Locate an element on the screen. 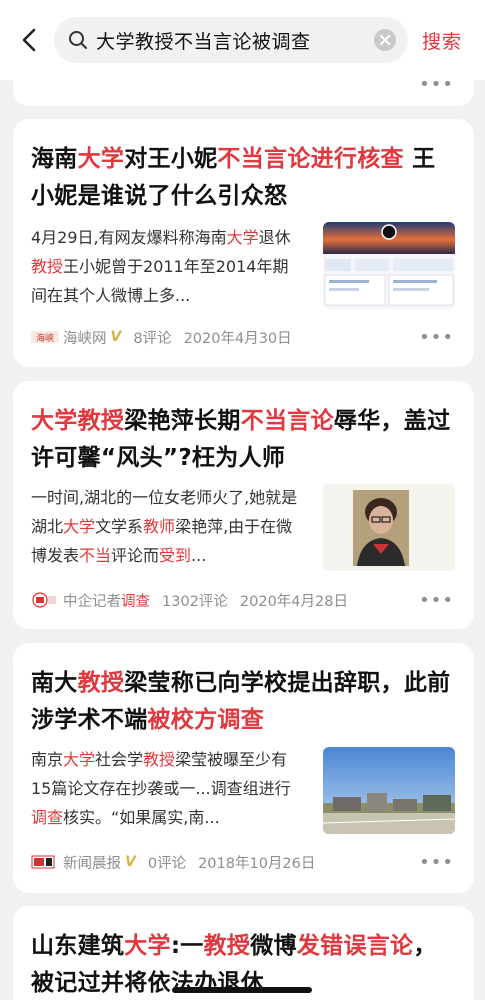  text-run: 4月29日,有网友爆料称海南 is located at coordinates (129, 237).